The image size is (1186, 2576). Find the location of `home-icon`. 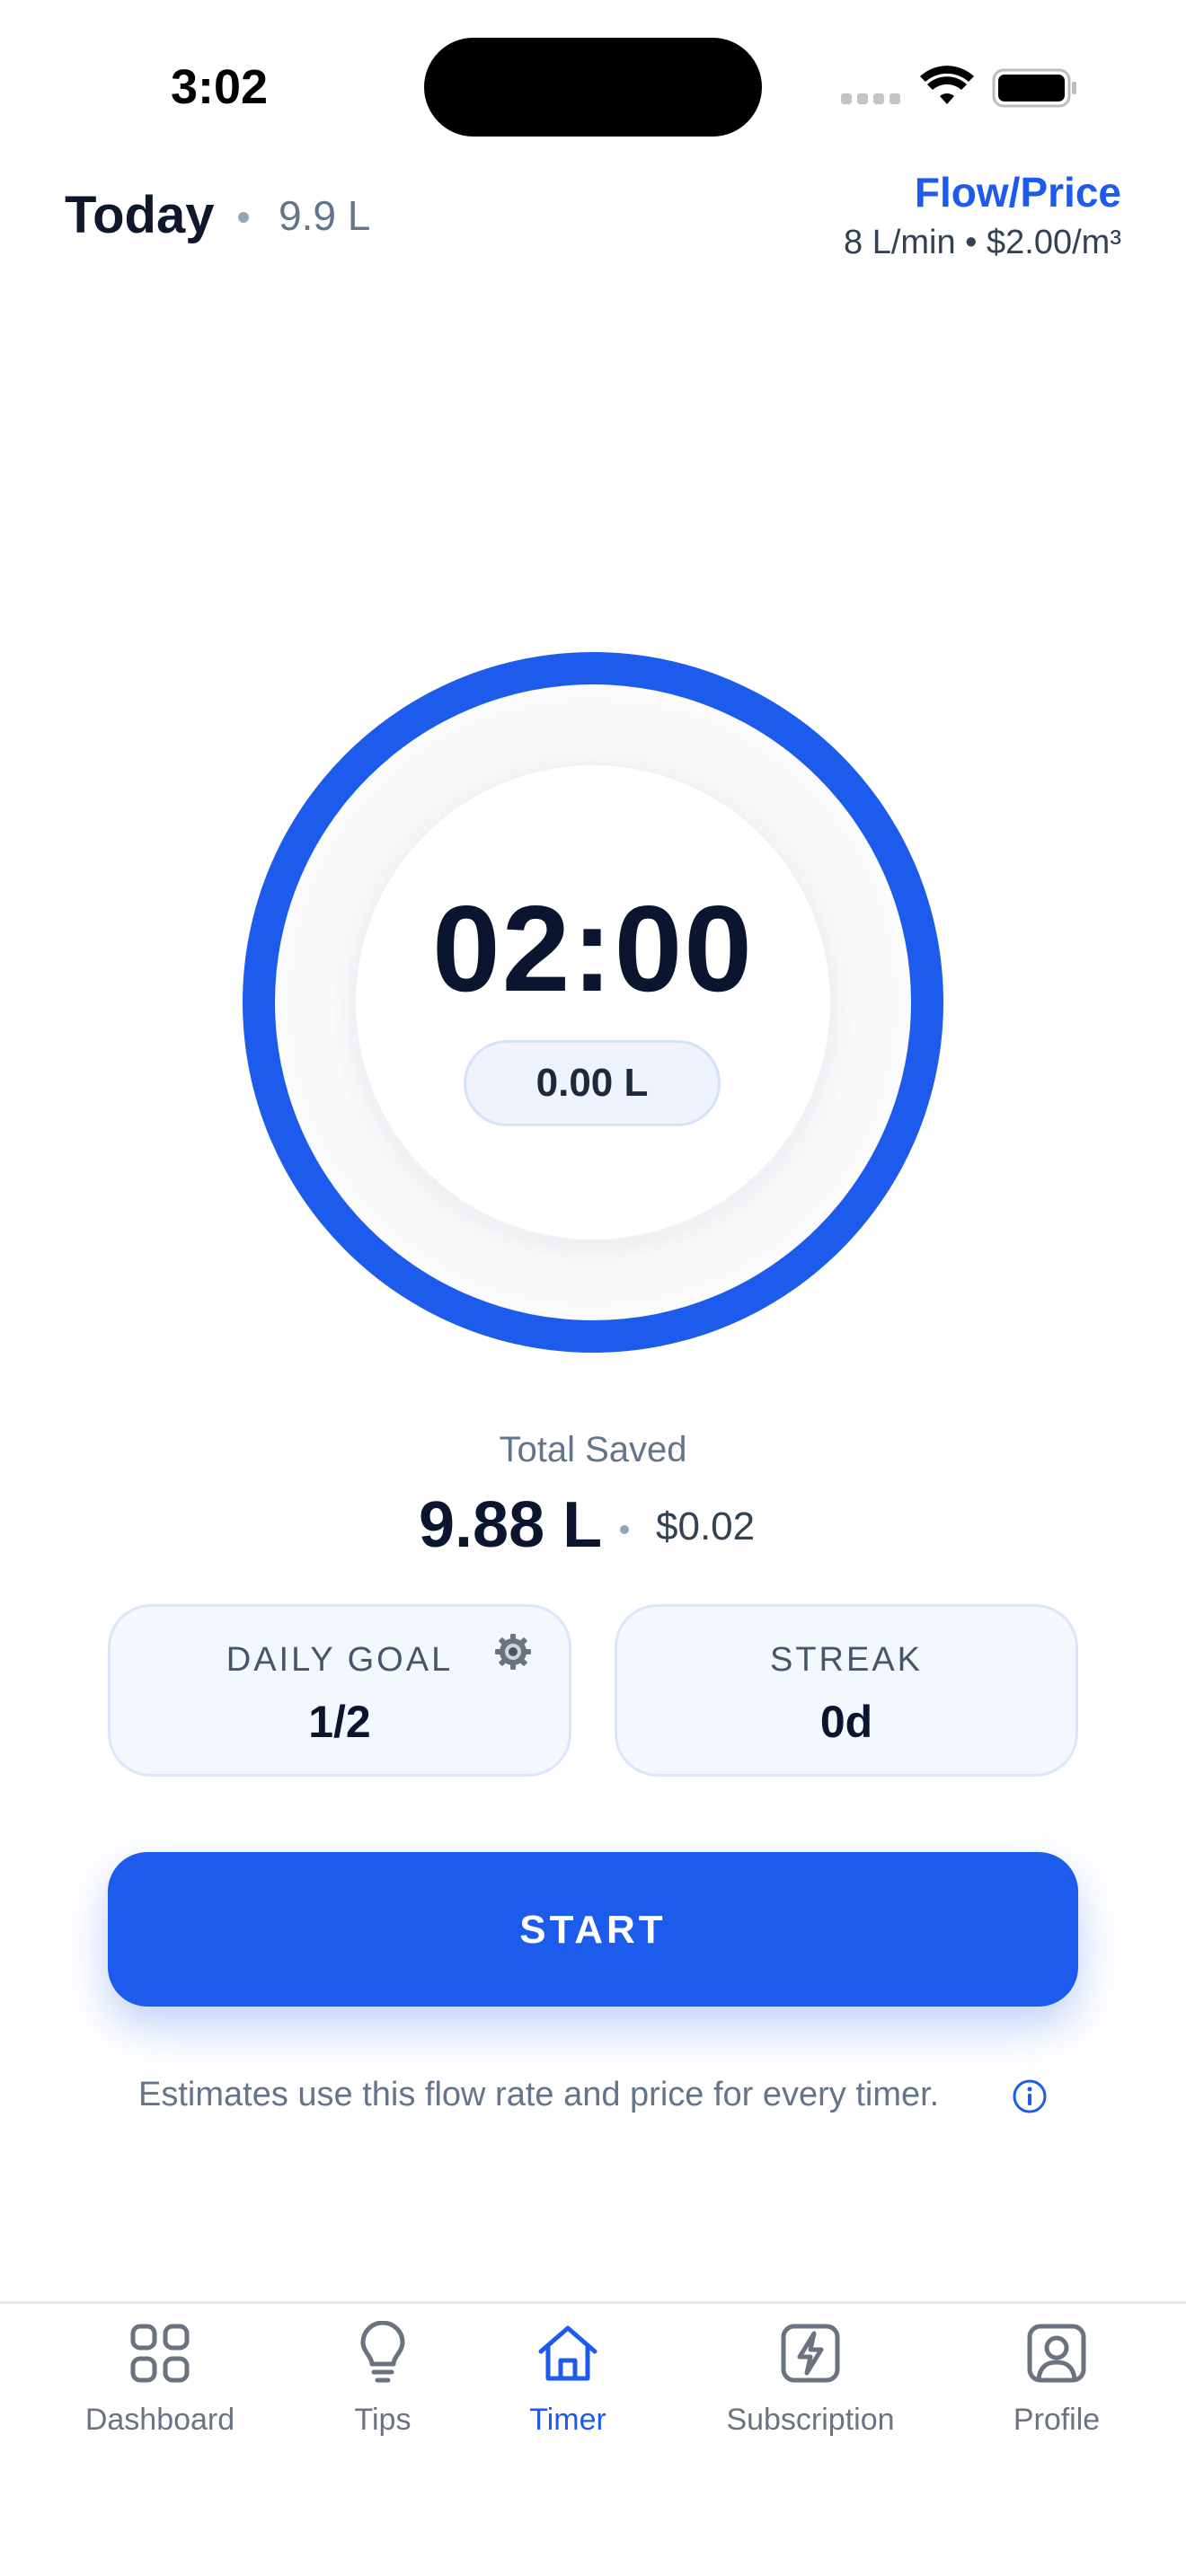

home-icon is located at coordinates (567, 2353).